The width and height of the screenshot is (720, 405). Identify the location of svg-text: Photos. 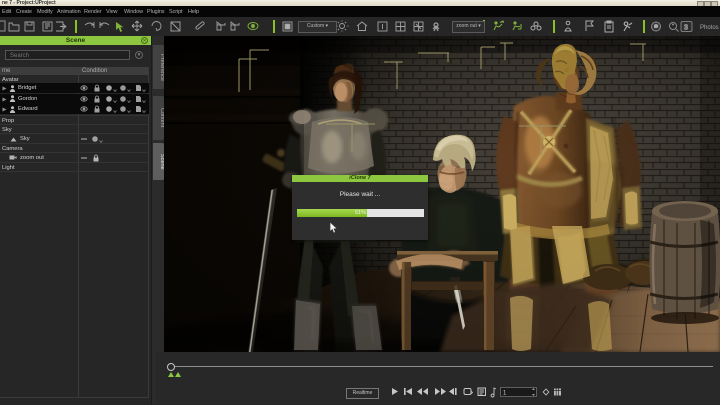
(709, 28).